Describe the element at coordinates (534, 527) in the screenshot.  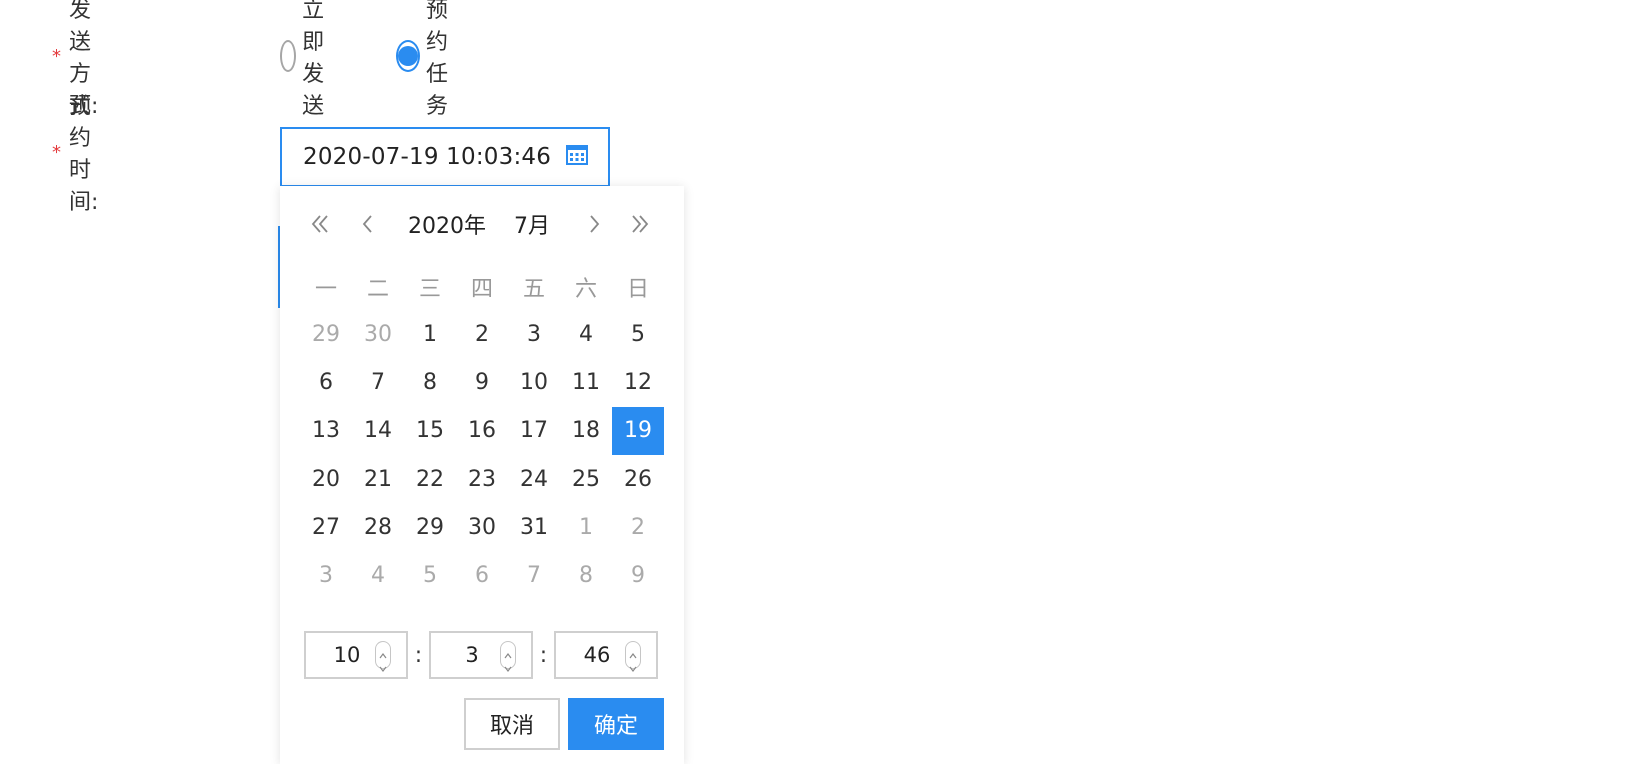
I see `day-cell: 31` at that location.